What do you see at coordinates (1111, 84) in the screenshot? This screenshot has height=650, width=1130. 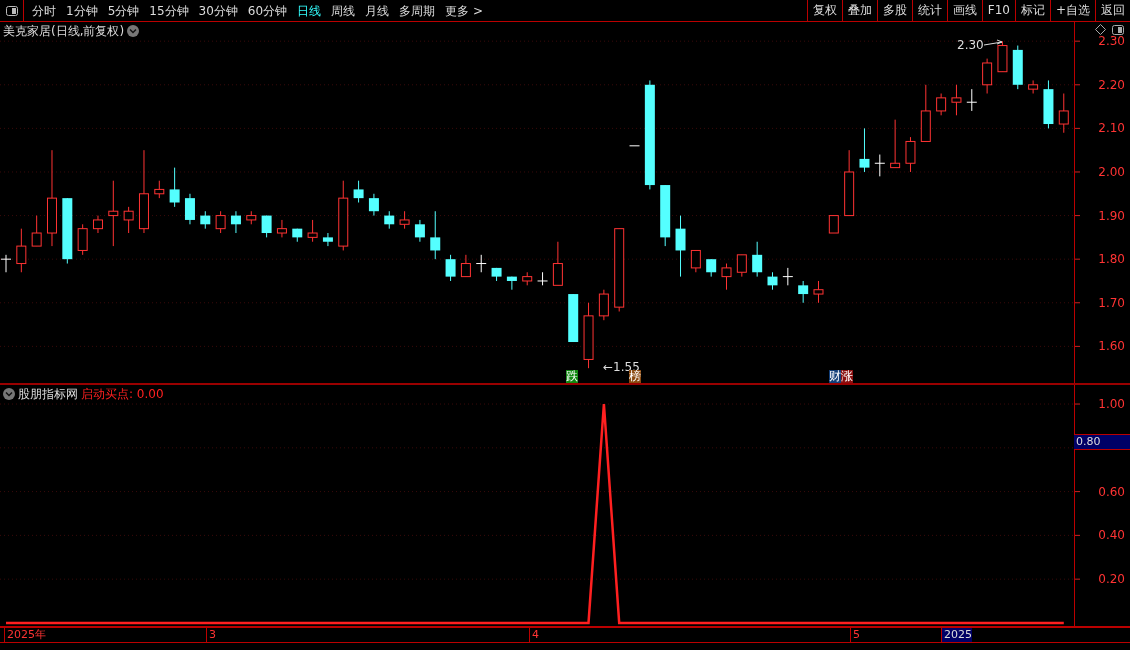 I see `axis-label: 2.20` at bounding box center [1111, 84].